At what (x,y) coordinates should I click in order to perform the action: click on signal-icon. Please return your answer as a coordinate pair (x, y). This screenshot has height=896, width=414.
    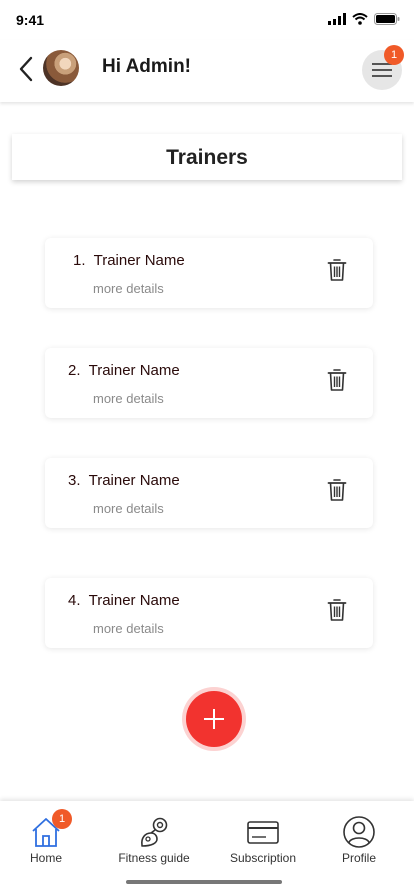
    Looking at the image, I should click on (337, 19).